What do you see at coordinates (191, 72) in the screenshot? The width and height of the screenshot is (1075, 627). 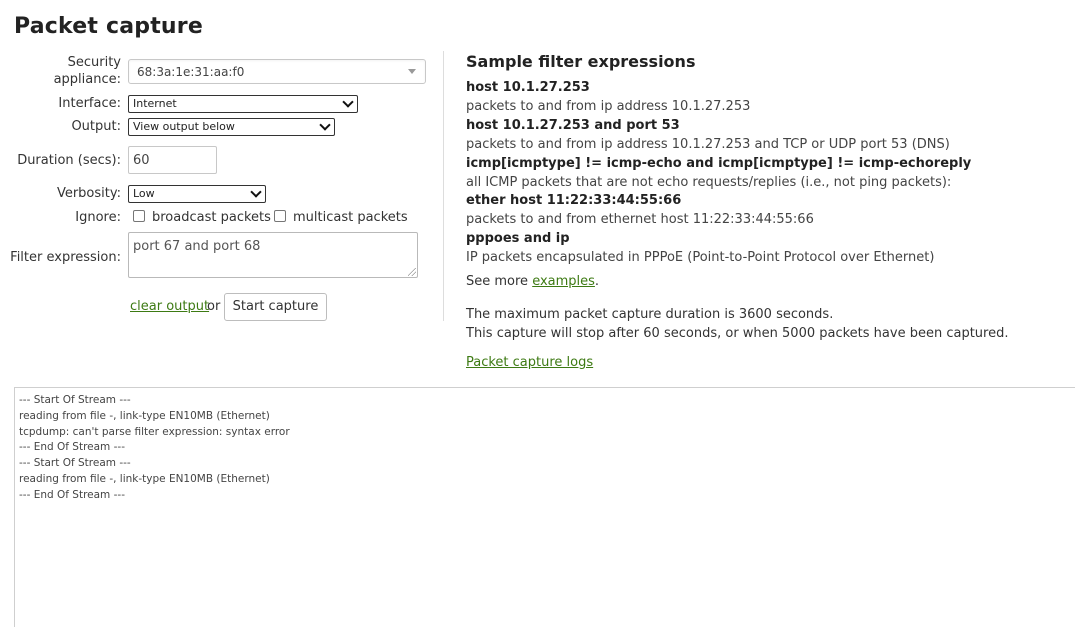 I see `security-appliance-value: 68:3a:1e:31:aa:f0` at bounding box center [191, 72].